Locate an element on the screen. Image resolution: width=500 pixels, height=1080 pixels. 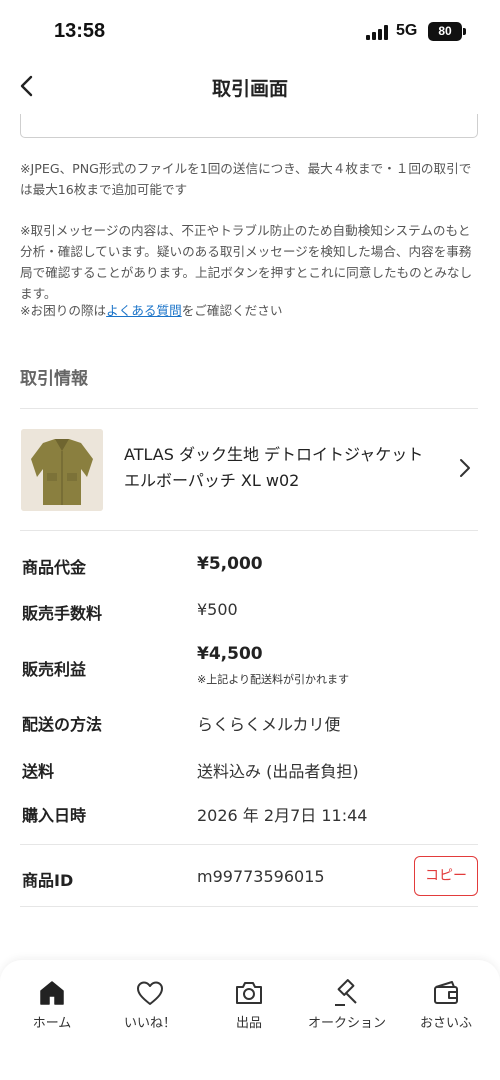
tab-wallet: おさいふ is located at coordinates (446, 1008).